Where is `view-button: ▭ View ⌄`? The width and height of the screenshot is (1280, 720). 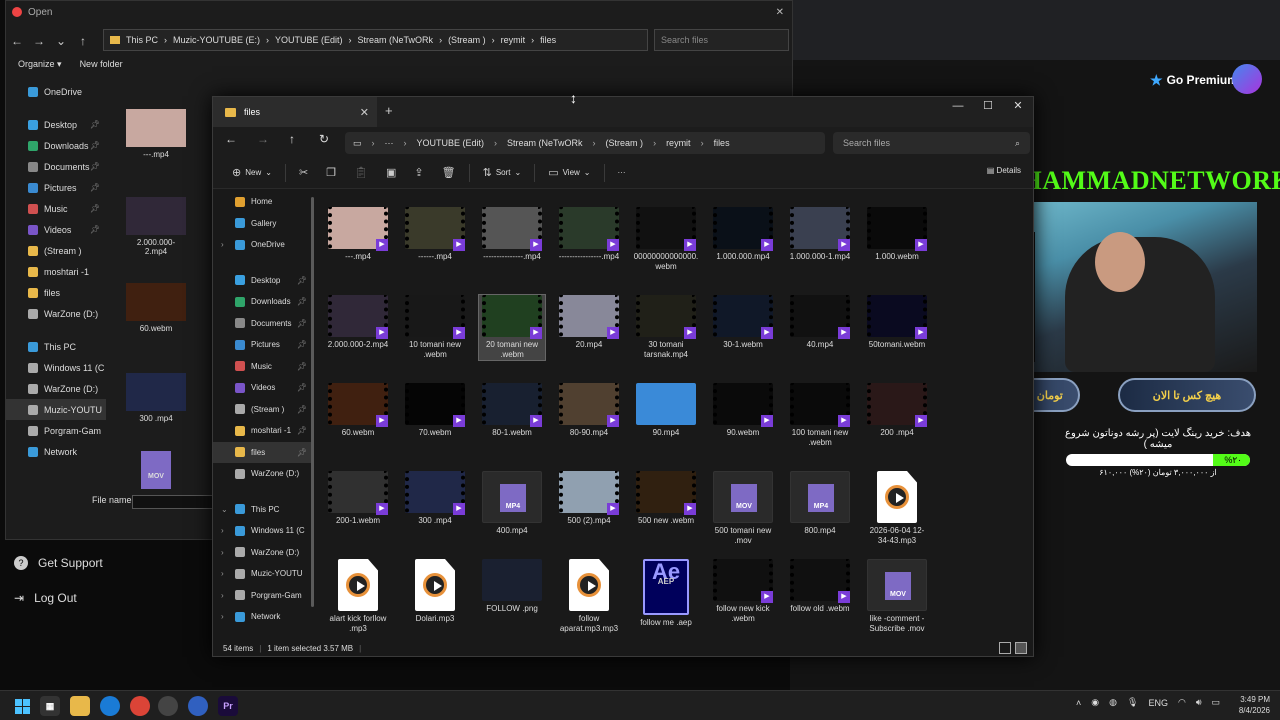
view-button: ▭ View ⌄ is located at coordinates (569, 172).